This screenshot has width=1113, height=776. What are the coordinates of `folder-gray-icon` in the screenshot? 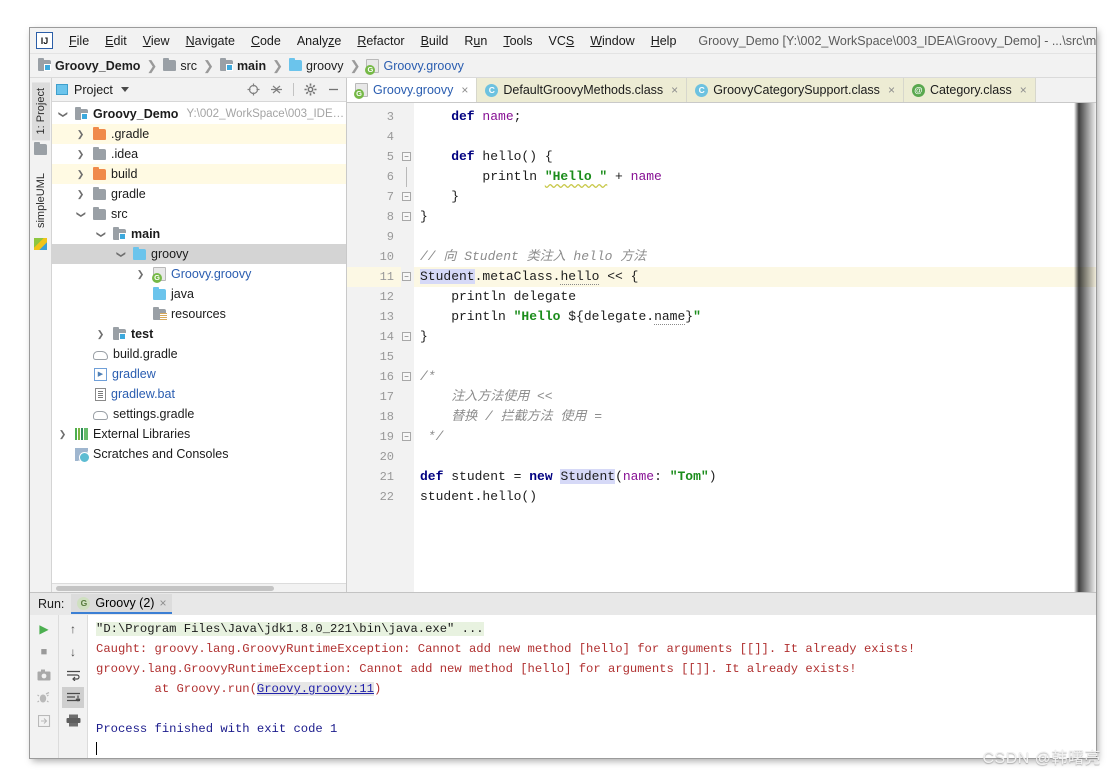 It's located at (99, 213).